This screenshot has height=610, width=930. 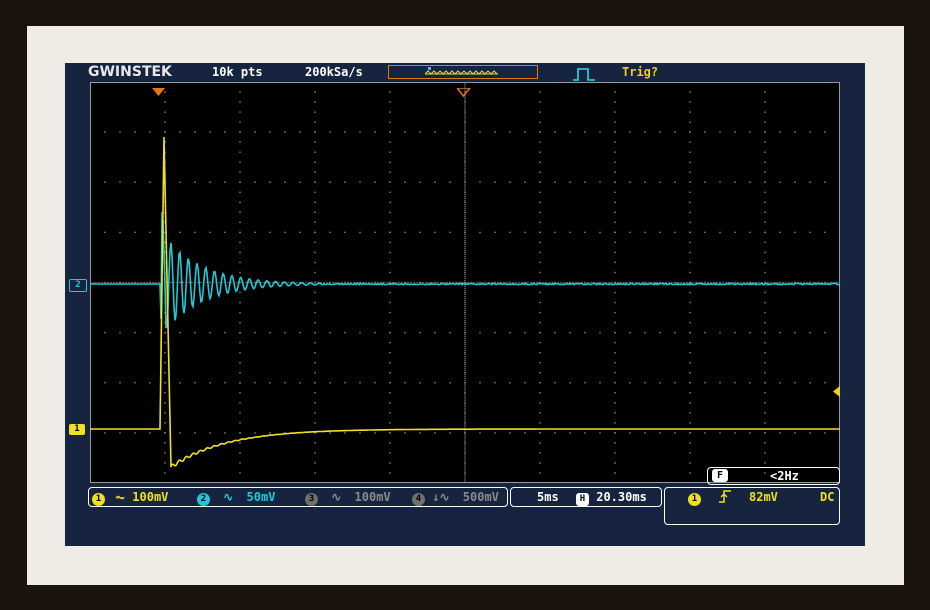 What do you see at coordinates (236, 498) in the screenshot?
I see `ch2-setting: 2 ∿ 50mV` at bounding box center [236, 498].